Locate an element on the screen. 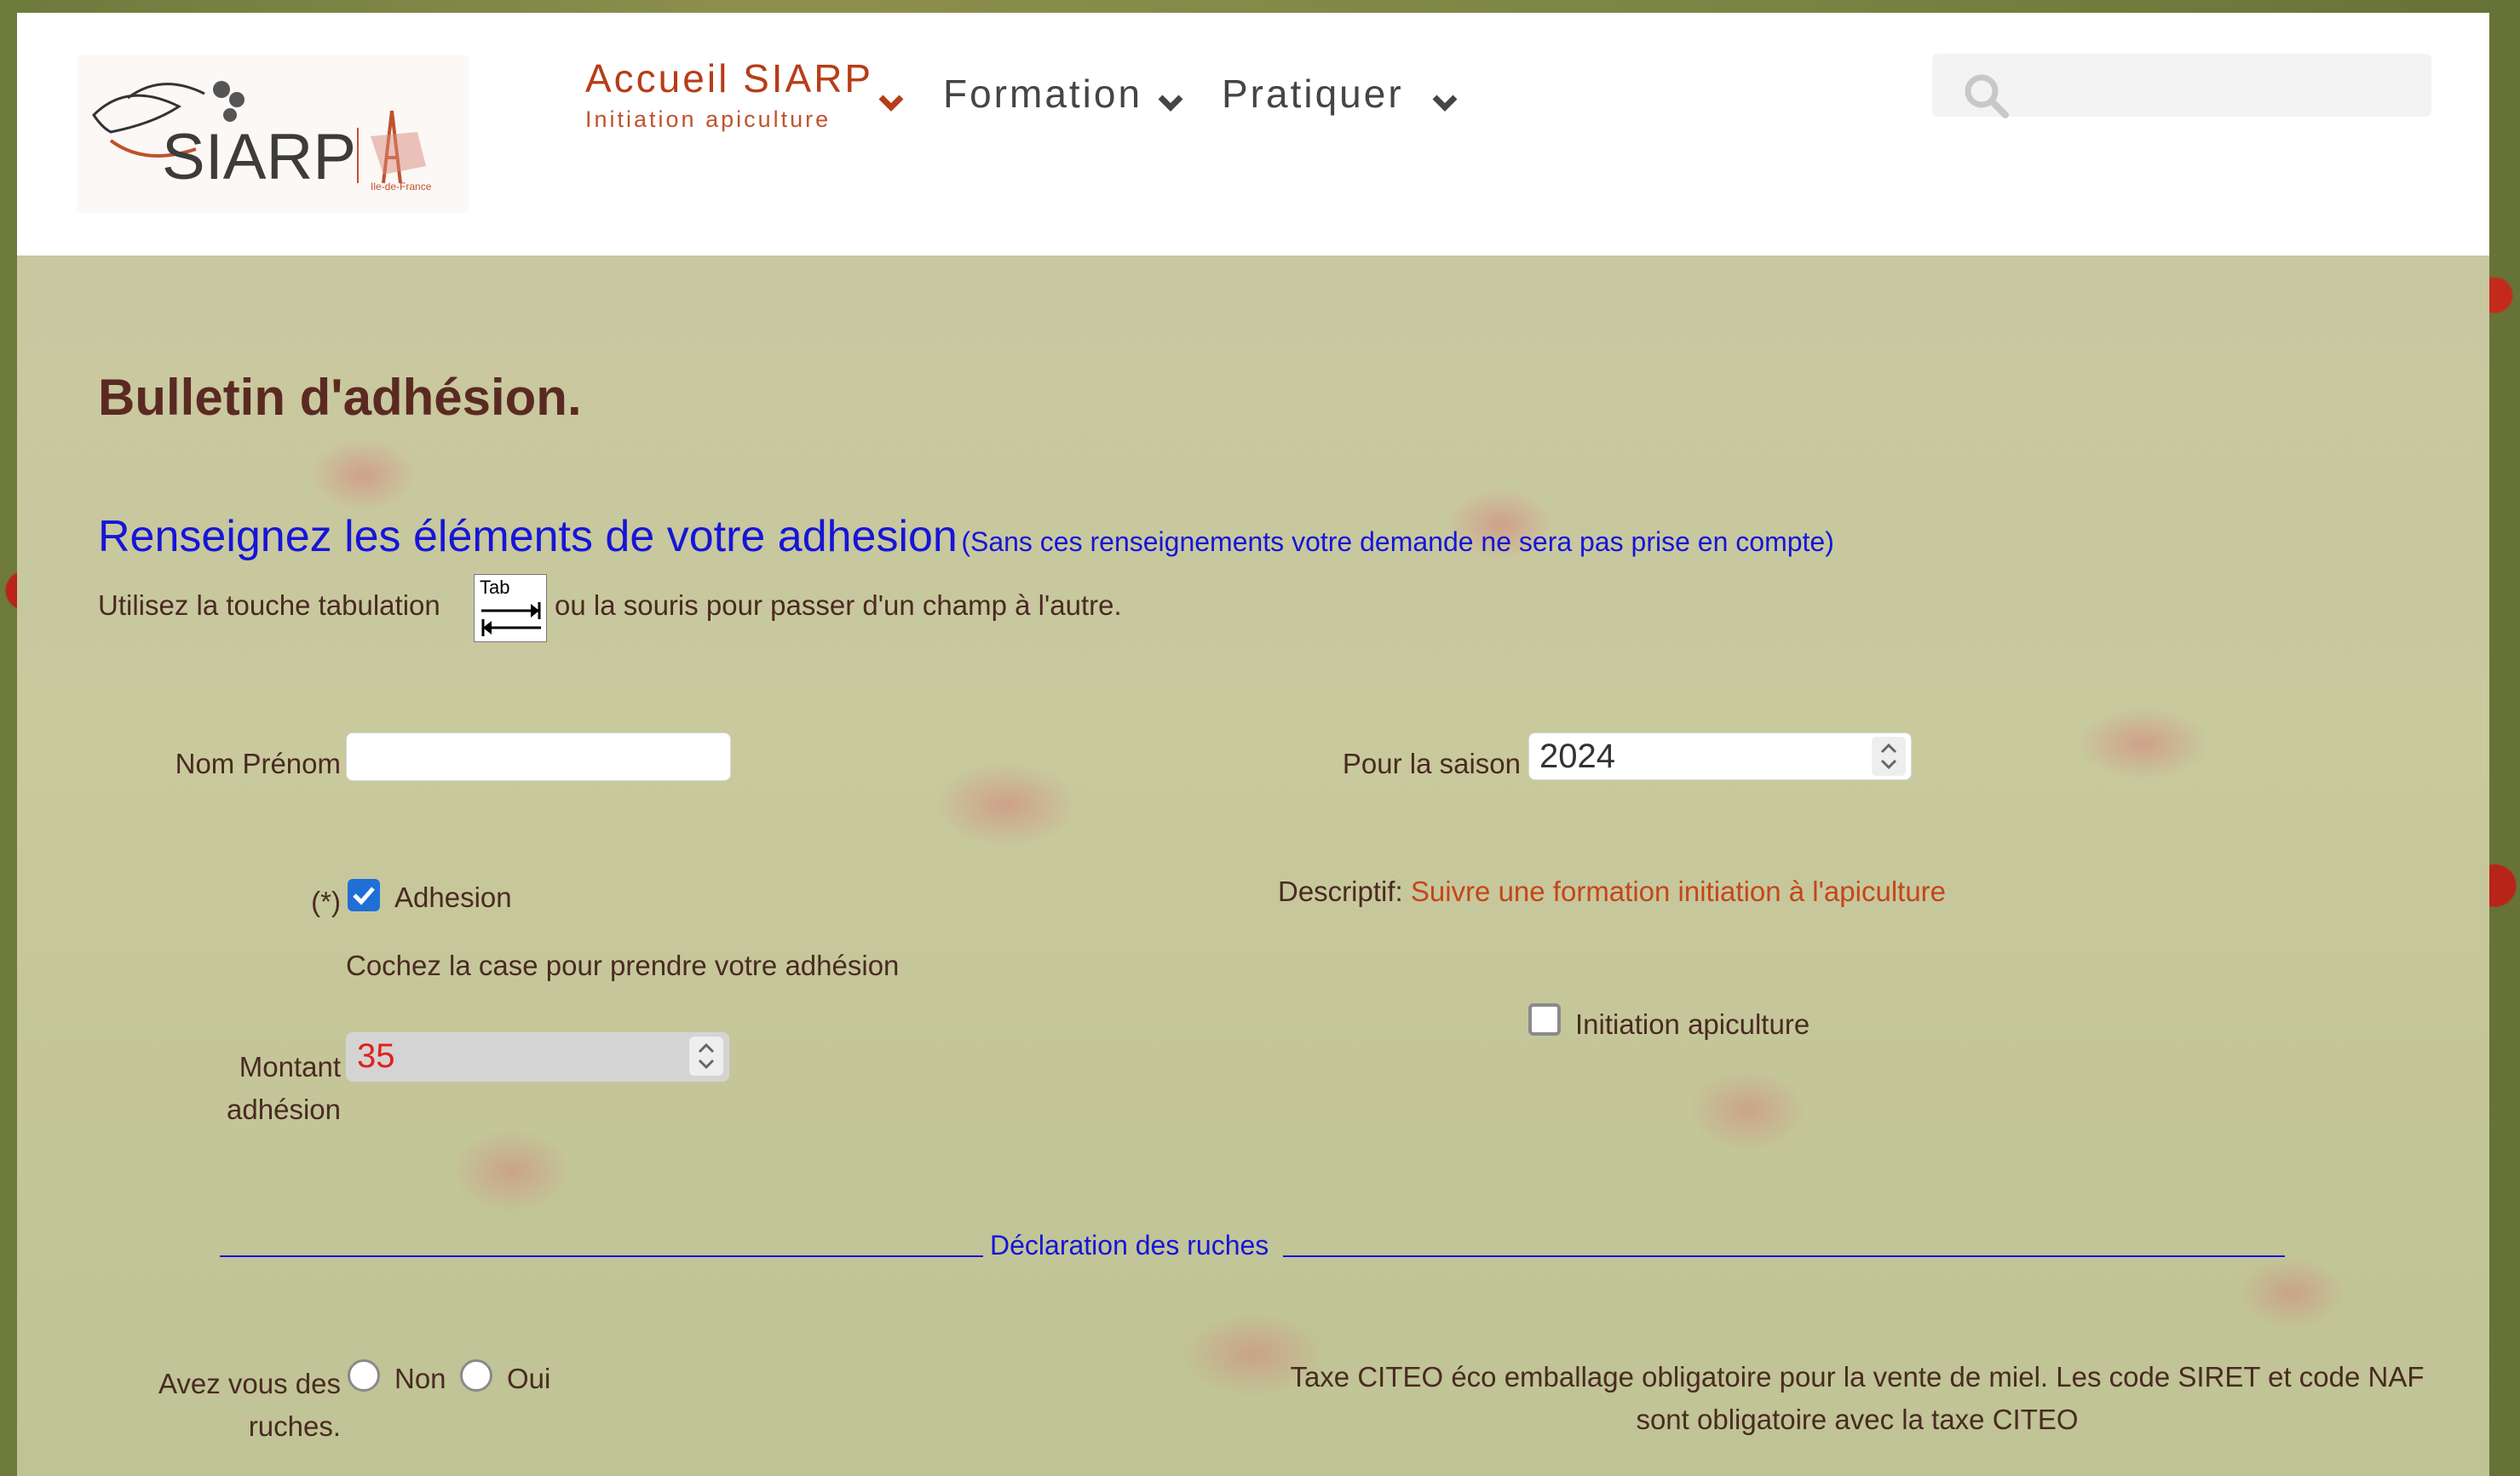 This screenshot has height=1476, width=2520. search-box is located at coordinates (2182, 86).